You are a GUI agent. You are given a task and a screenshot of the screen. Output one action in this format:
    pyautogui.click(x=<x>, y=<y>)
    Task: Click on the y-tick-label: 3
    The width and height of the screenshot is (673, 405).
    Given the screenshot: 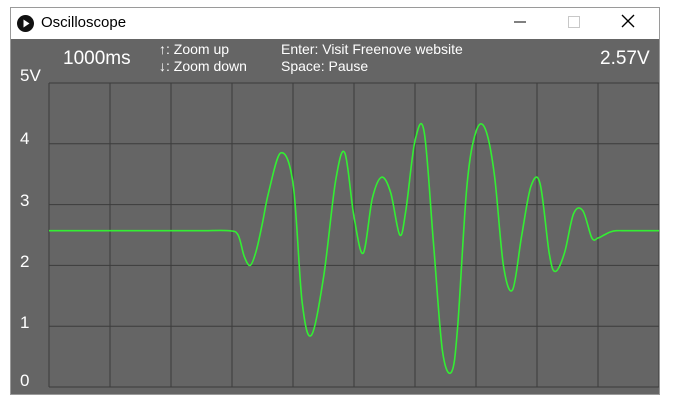 What is the action you would take?
    pyautogui.click(x=25, y=200)
    